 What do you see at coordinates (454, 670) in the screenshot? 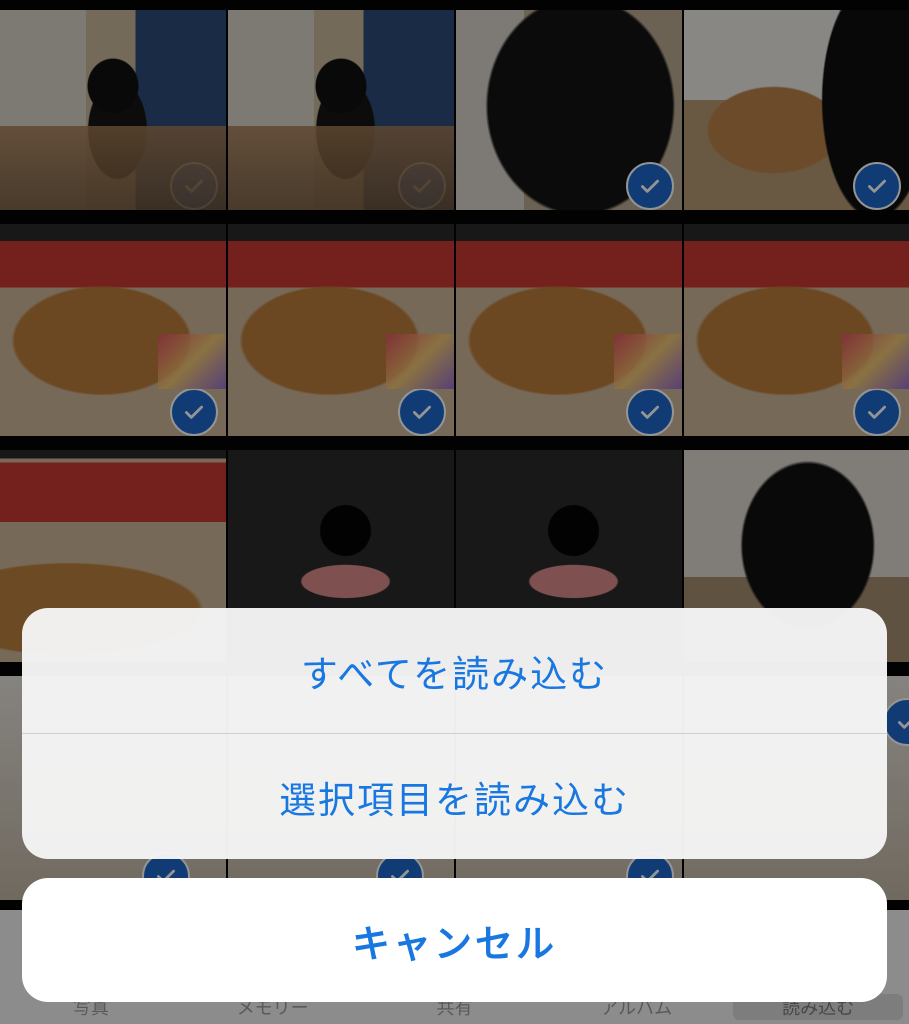
I see `import-all-button: すべてを読み込む` at bounding box center [454, 670].